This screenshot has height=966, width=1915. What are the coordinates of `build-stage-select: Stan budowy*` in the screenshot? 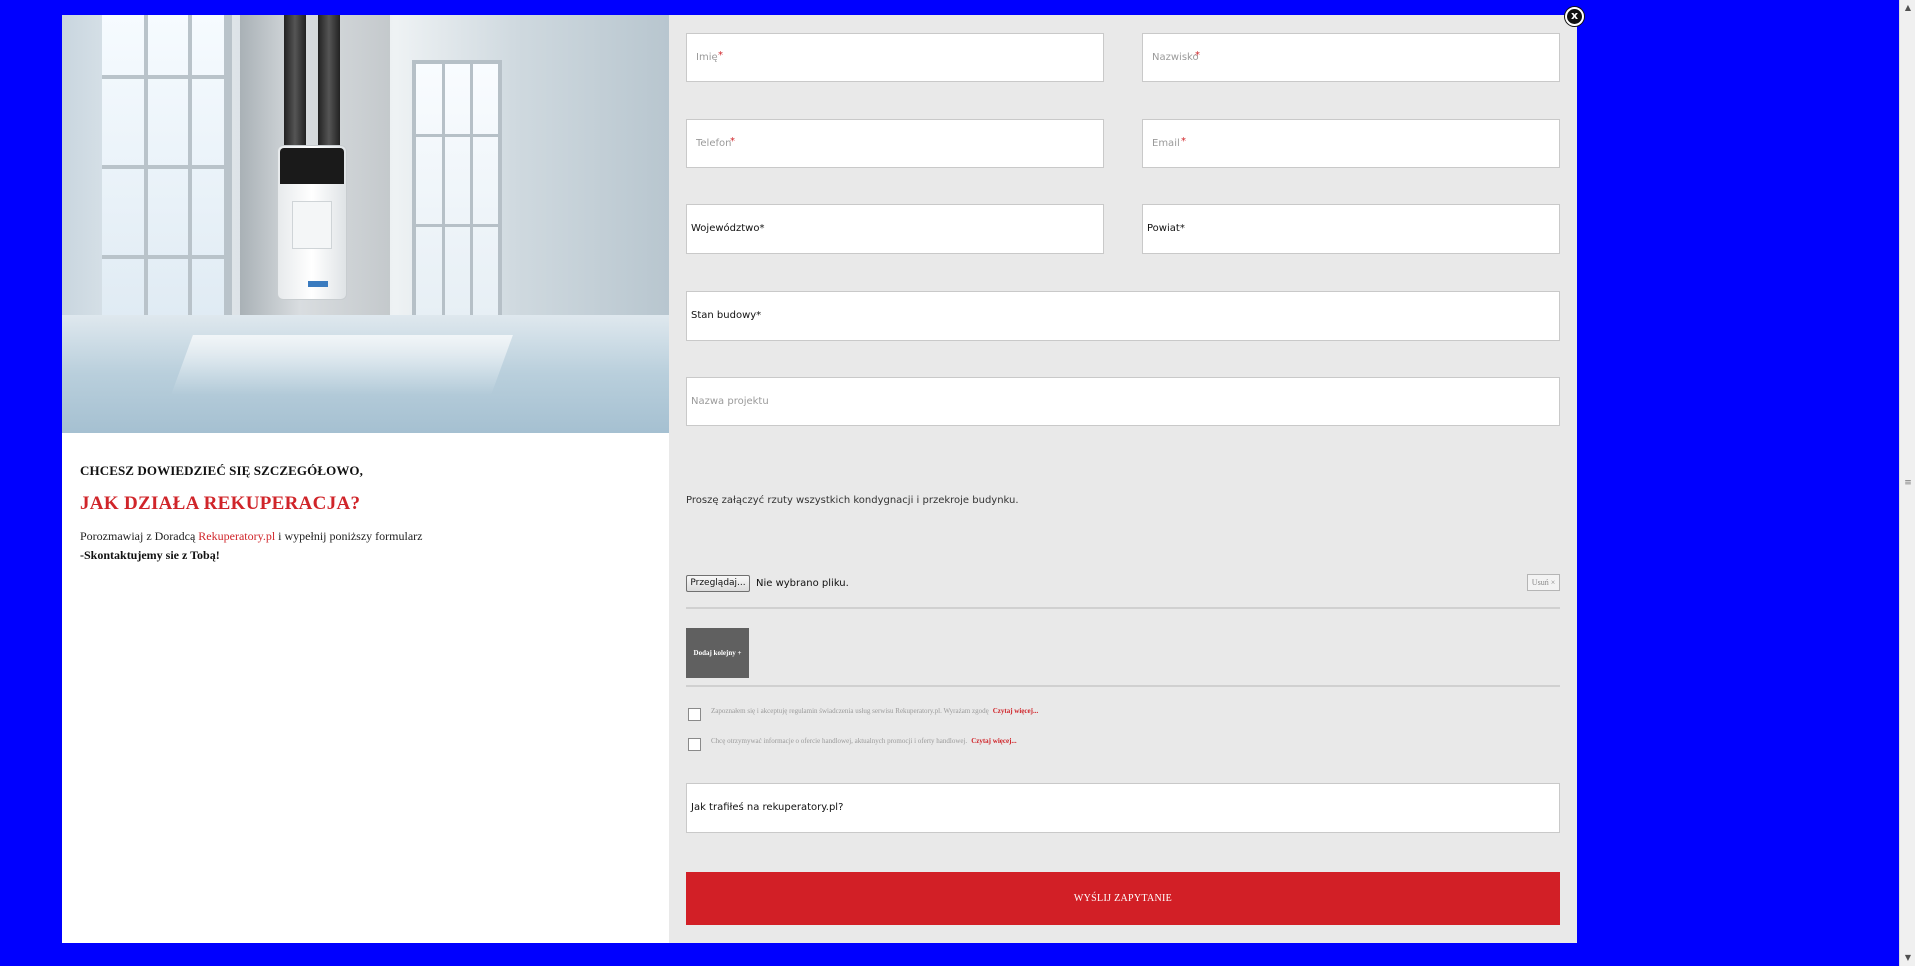 It's located at (1123, 316).